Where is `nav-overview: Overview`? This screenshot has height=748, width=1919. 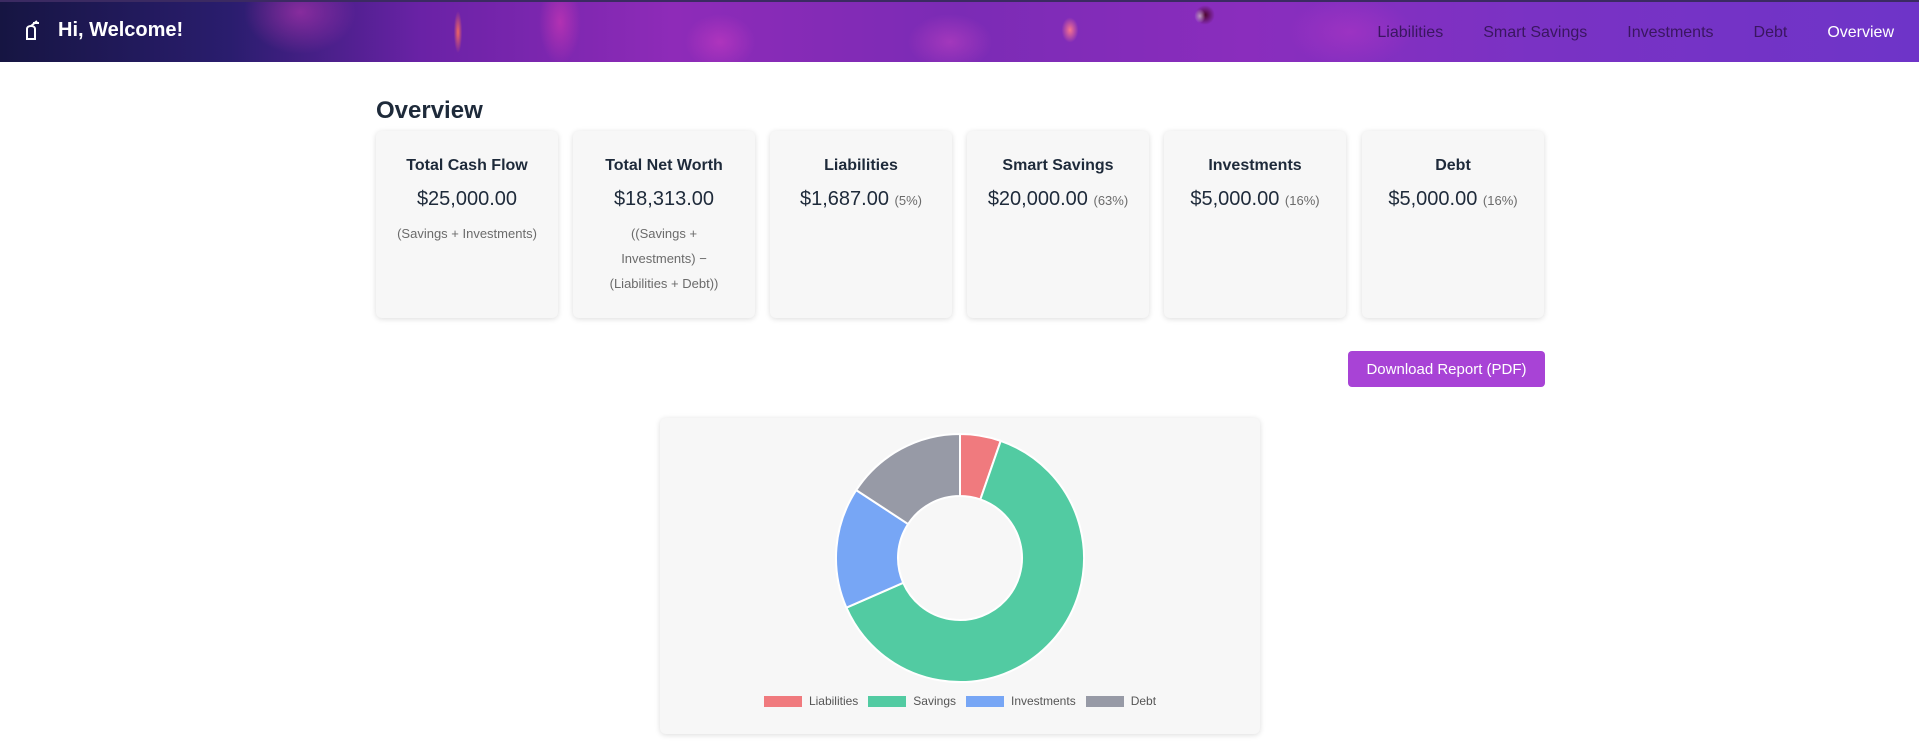 nav-overview: Overview is located at coordinates (1860, 33).